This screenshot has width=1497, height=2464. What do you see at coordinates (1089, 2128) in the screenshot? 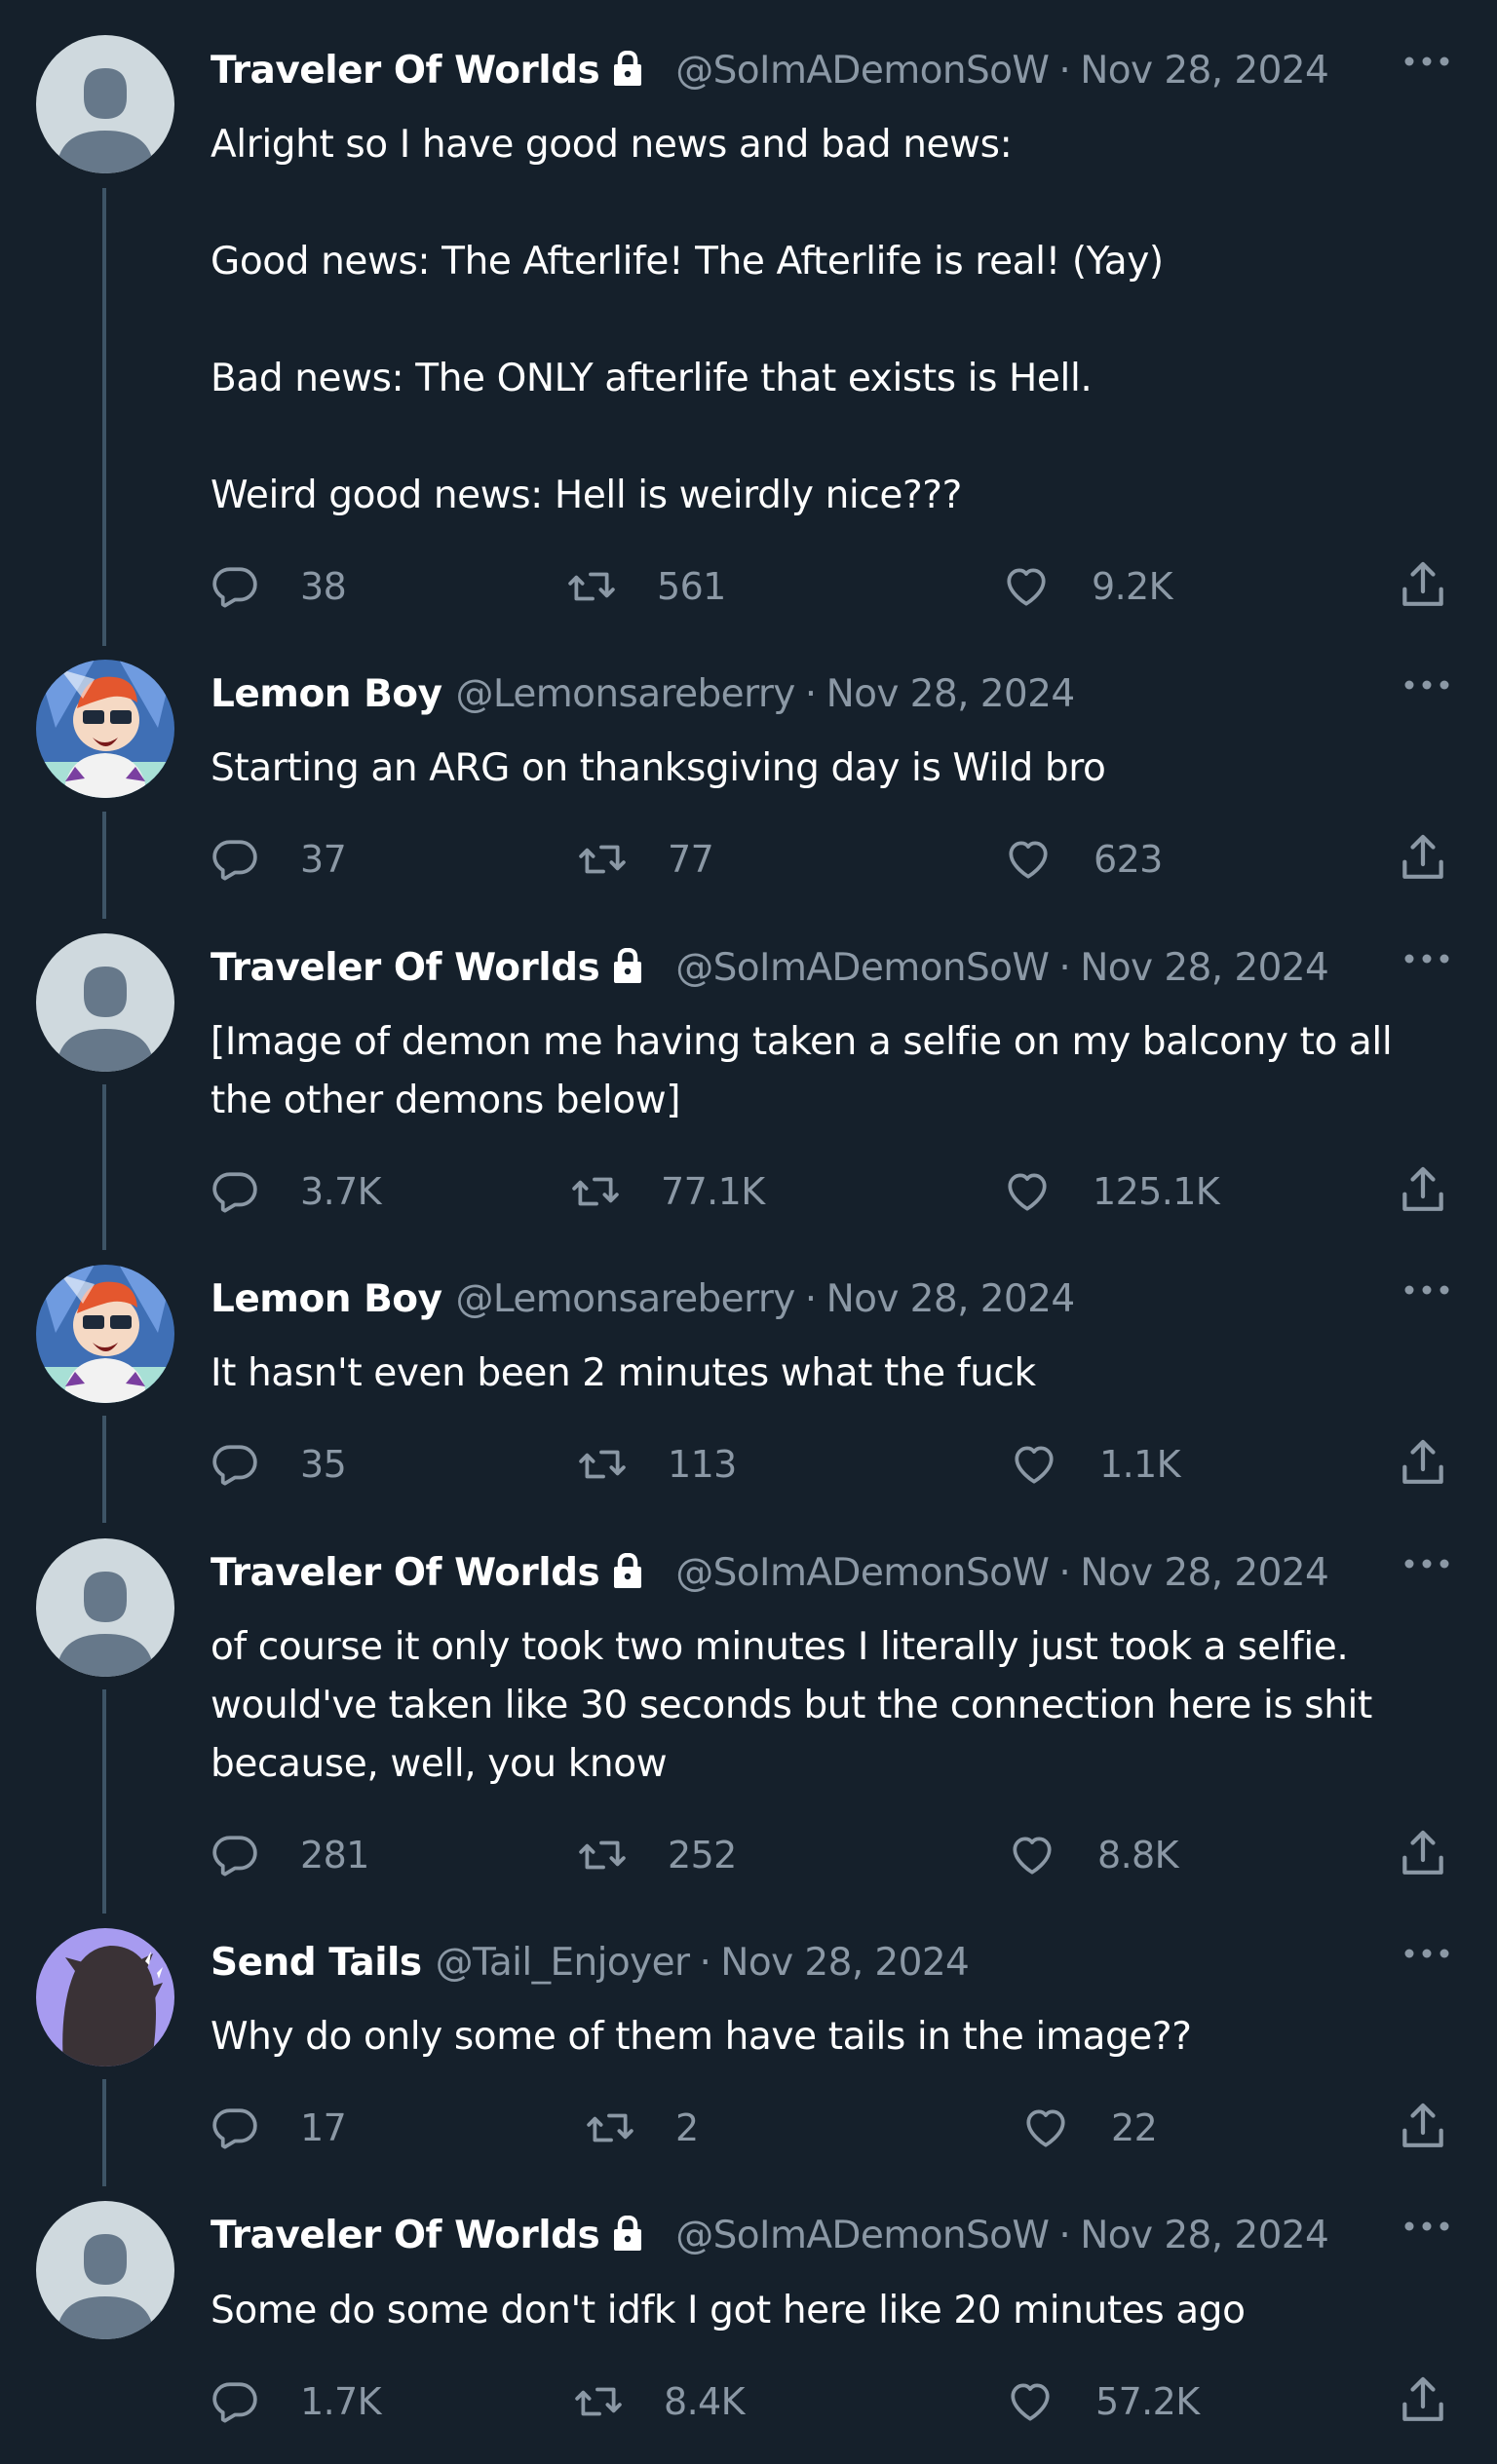
I see `like-button: 22` at bounding box center [1089, 2128].